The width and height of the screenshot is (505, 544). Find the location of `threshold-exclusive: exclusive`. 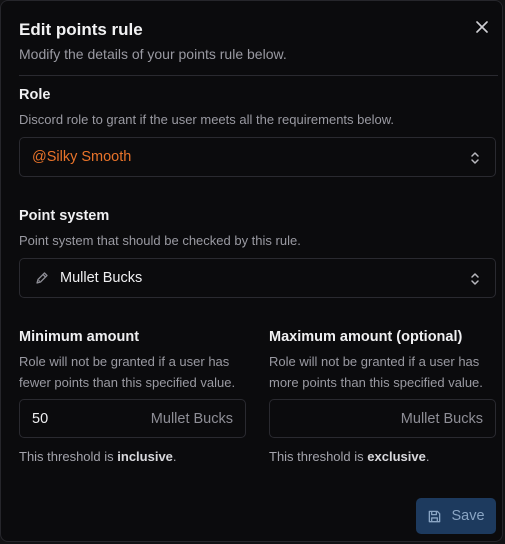

threshold-exclusive: exclusive is located at coordinates (396, 456).